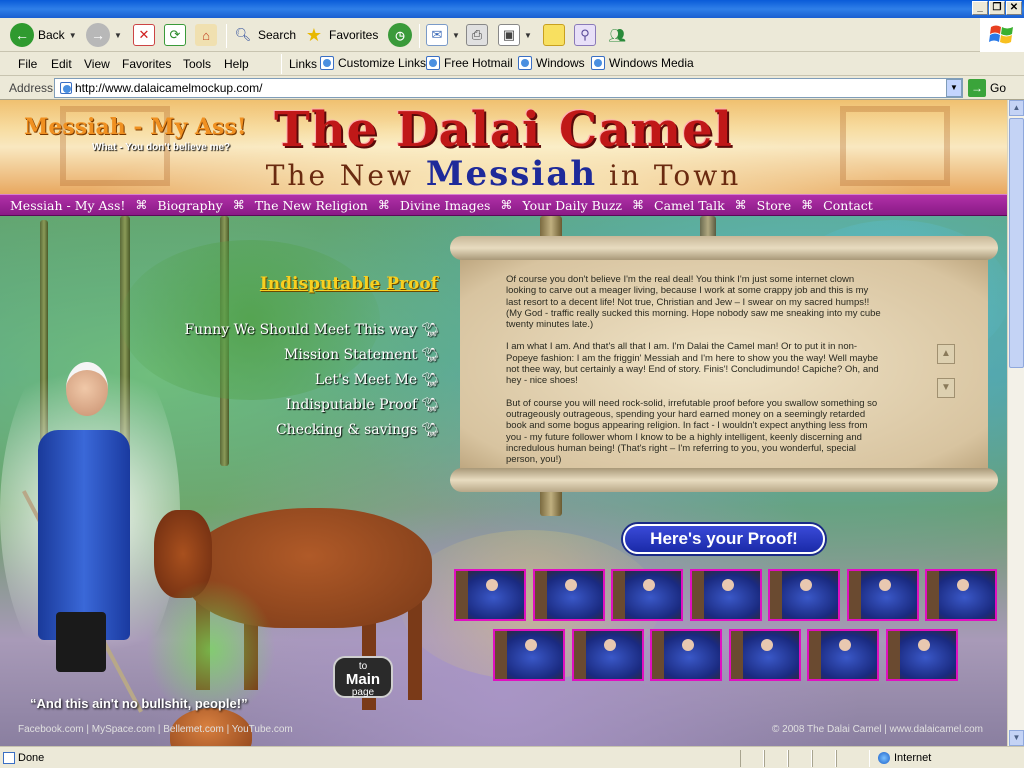 Image resolution: width=1024 pixels, height=768 pixels. Describe the element at coordinates (1016, 243) in the screenshot. I see `scrollbar-thumb` at that location.